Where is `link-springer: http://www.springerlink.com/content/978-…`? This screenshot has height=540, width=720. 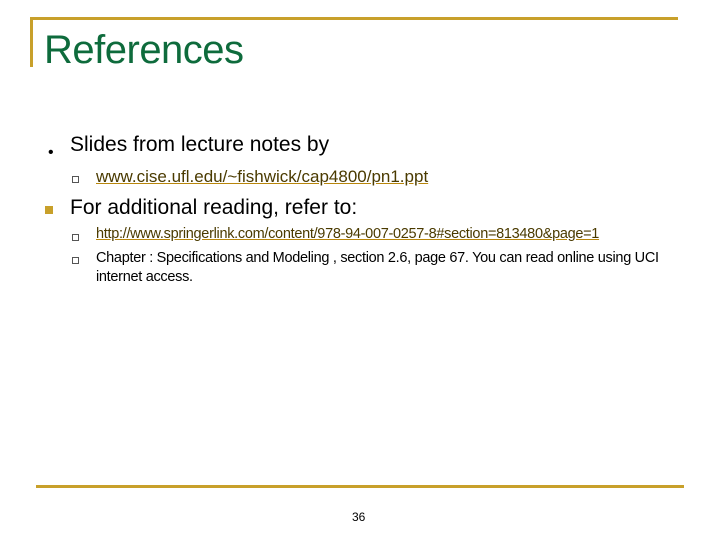
link-springer: http://www.springerlink.com/content/978-… is located at coordinates (347, 234).